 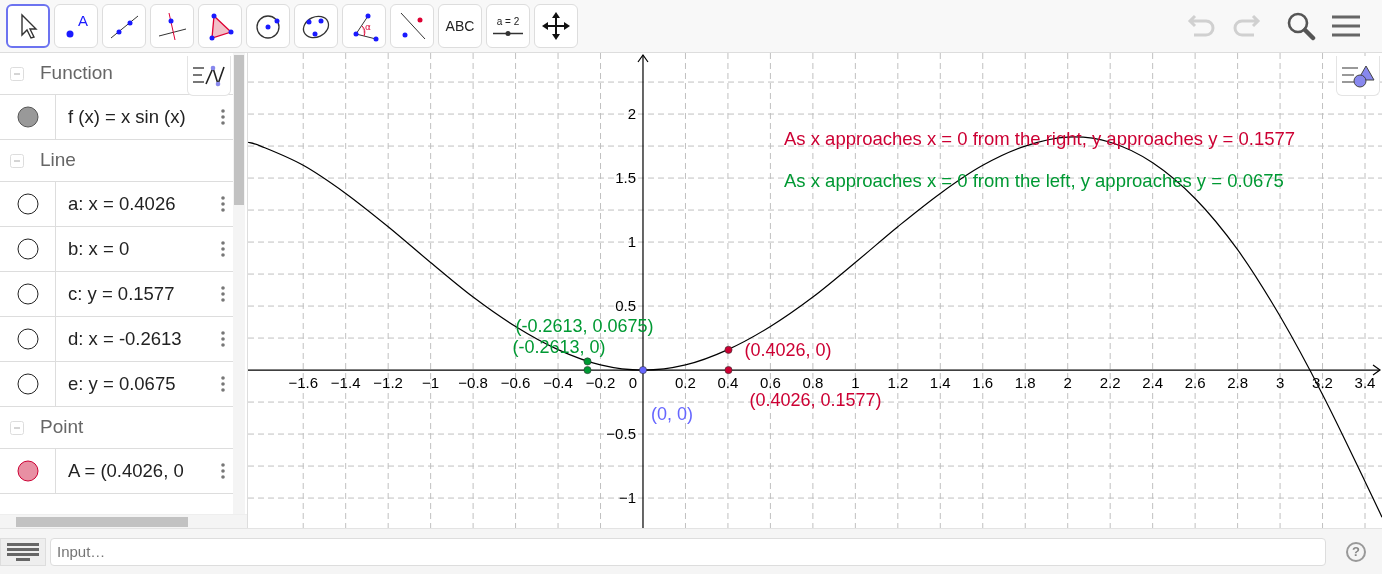 What do you see at coordinates (898, 383) in the screenshot?
I see `tick-label: 1.2` at bounding box center [898, 383].